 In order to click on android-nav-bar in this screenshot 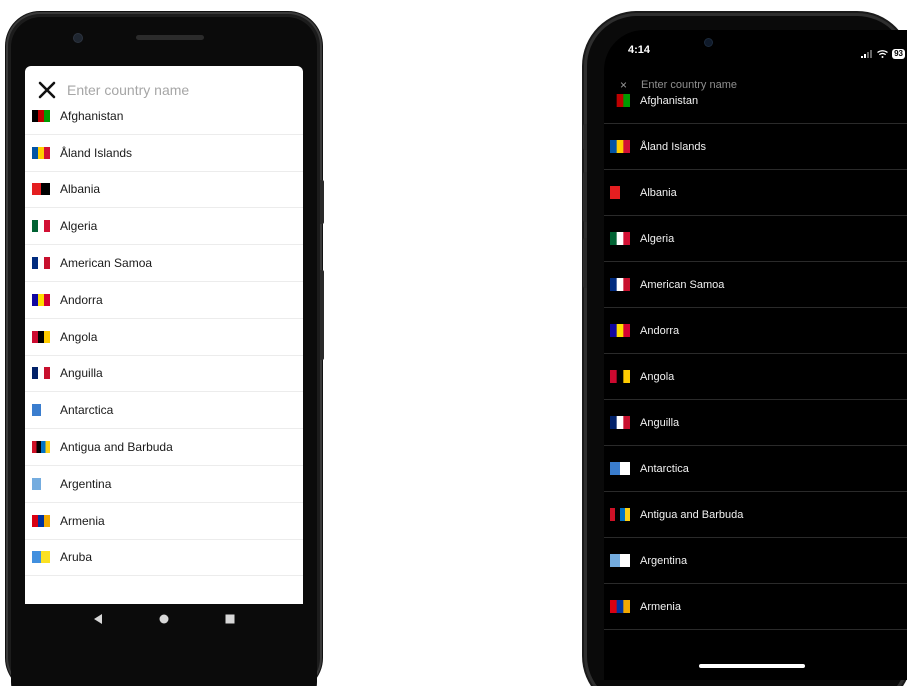, I will do `click(164, 621)`.